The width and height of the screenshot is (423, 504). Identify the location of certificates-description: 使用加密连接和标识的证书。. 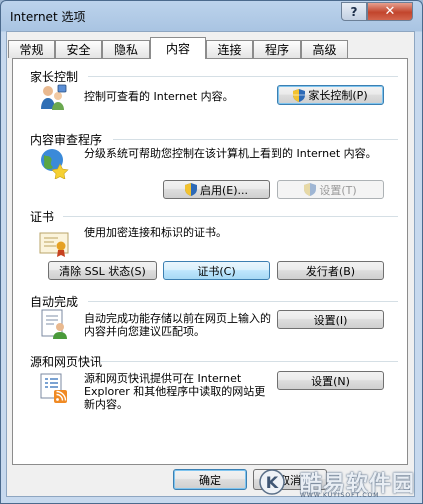
(155, 232).